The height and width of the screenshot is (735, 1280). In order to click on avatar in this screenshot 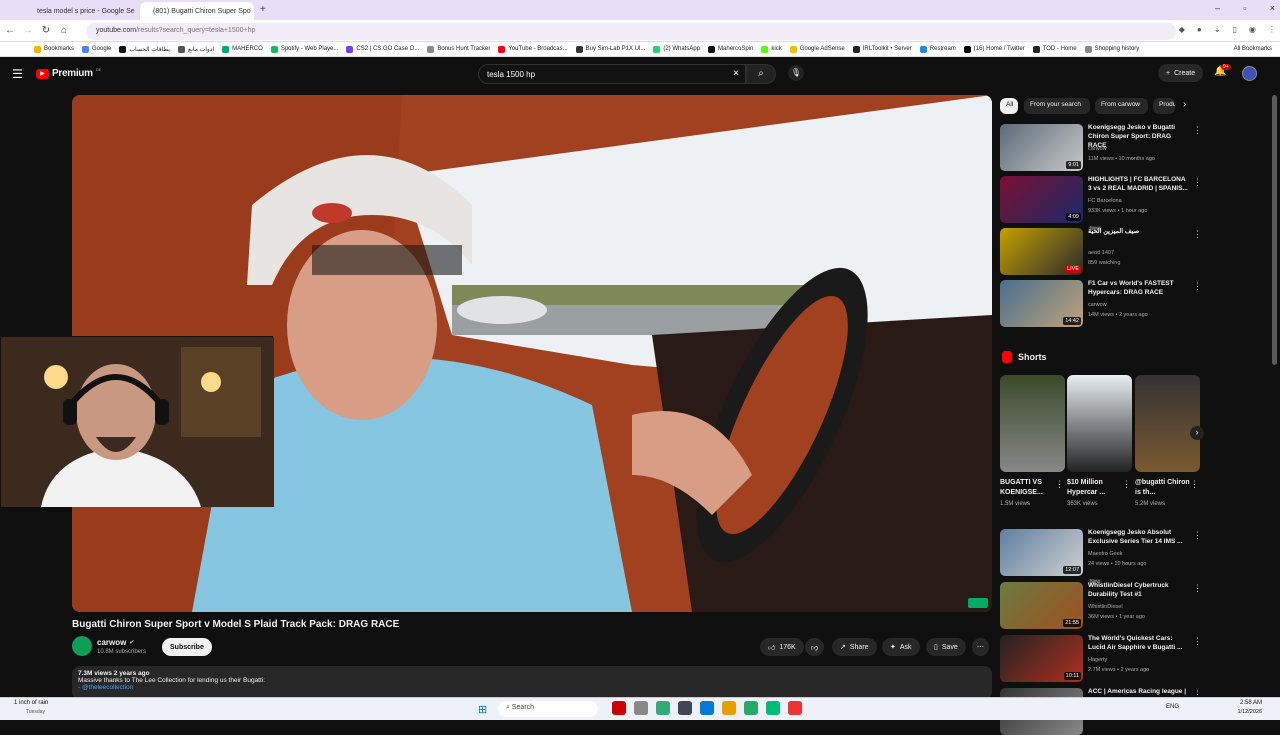, I will do `click(1249, 73)`.